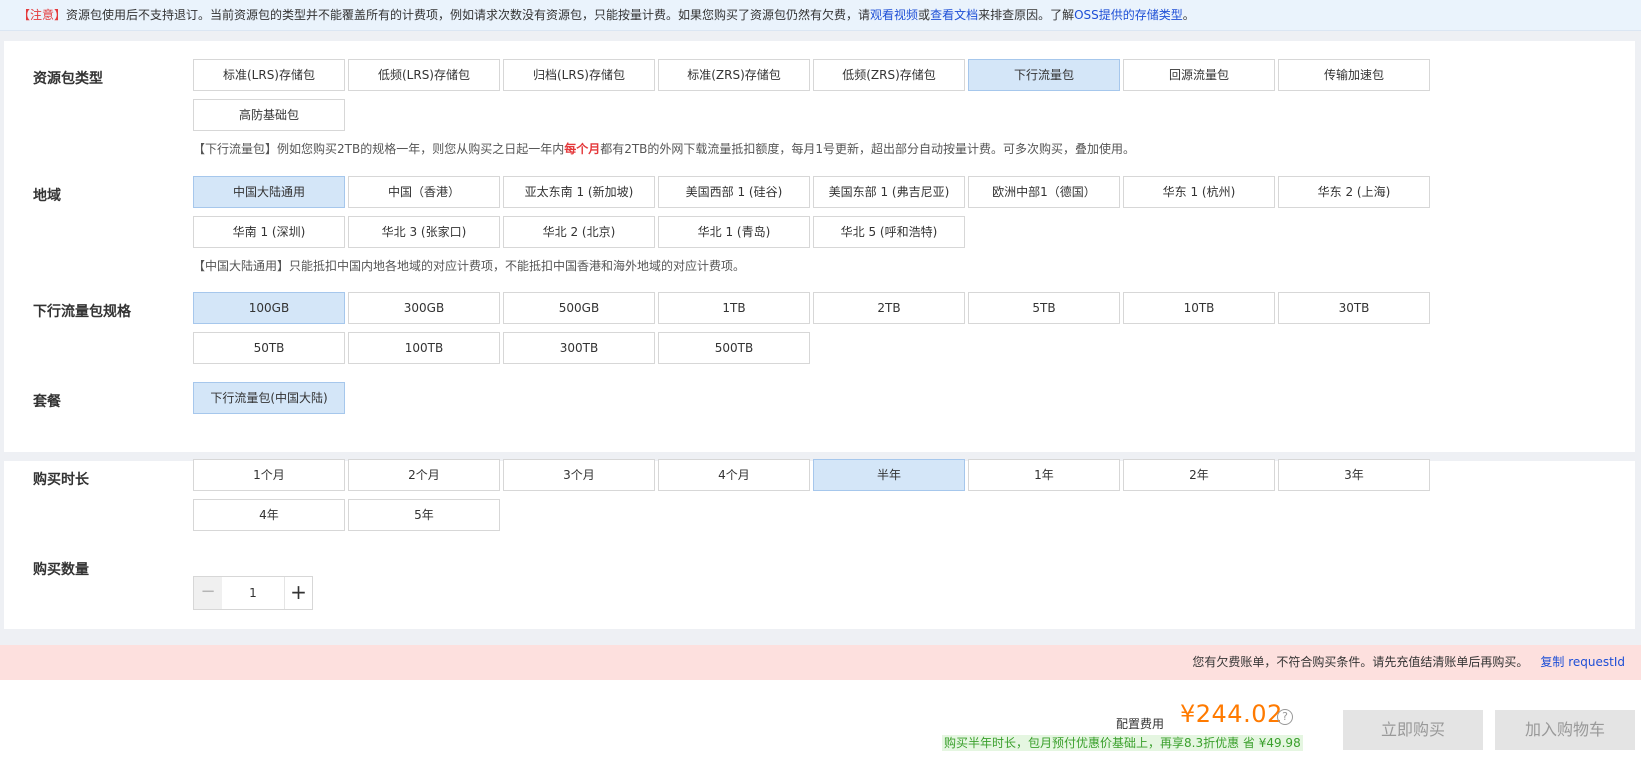 This screenshot has width=1641, height=765. I want to click on increment-button: +, so click(298, 593).